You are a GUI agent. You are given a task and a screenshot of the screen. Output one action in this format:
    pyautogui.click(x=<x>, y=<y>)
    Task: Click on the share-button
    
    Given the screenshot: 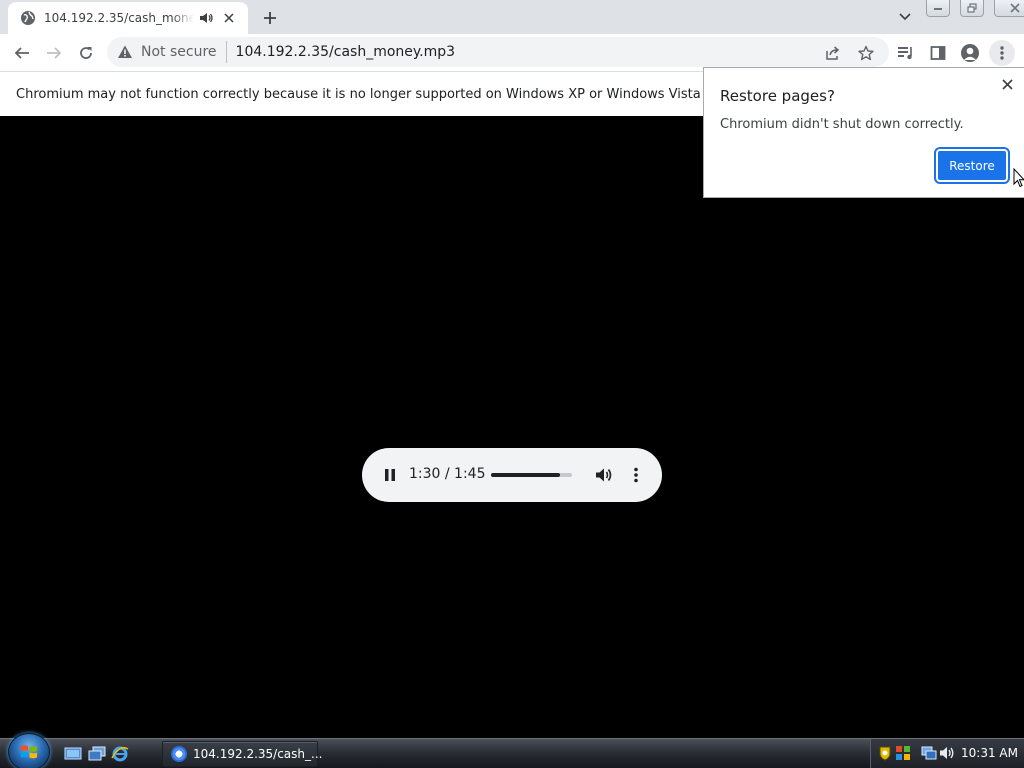 What is the action you would take?
    pyautogui.click(x=833, y=53)
    